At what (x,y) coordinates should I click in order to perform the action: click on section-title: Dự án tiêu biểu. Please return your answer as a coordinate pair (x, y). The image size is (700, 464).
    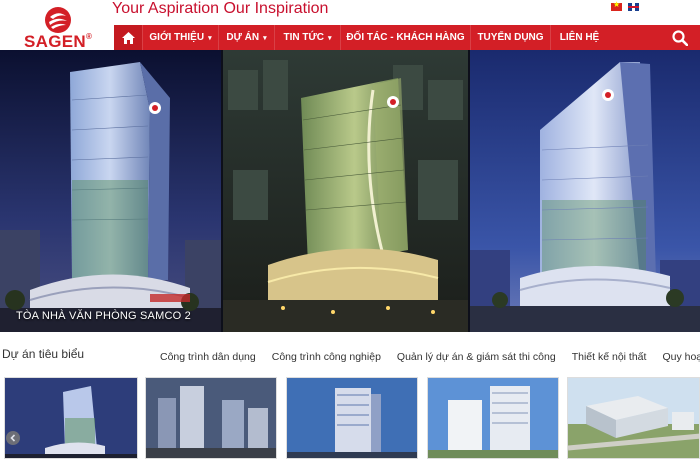
    Looking at the image, I should click on (43, 354).